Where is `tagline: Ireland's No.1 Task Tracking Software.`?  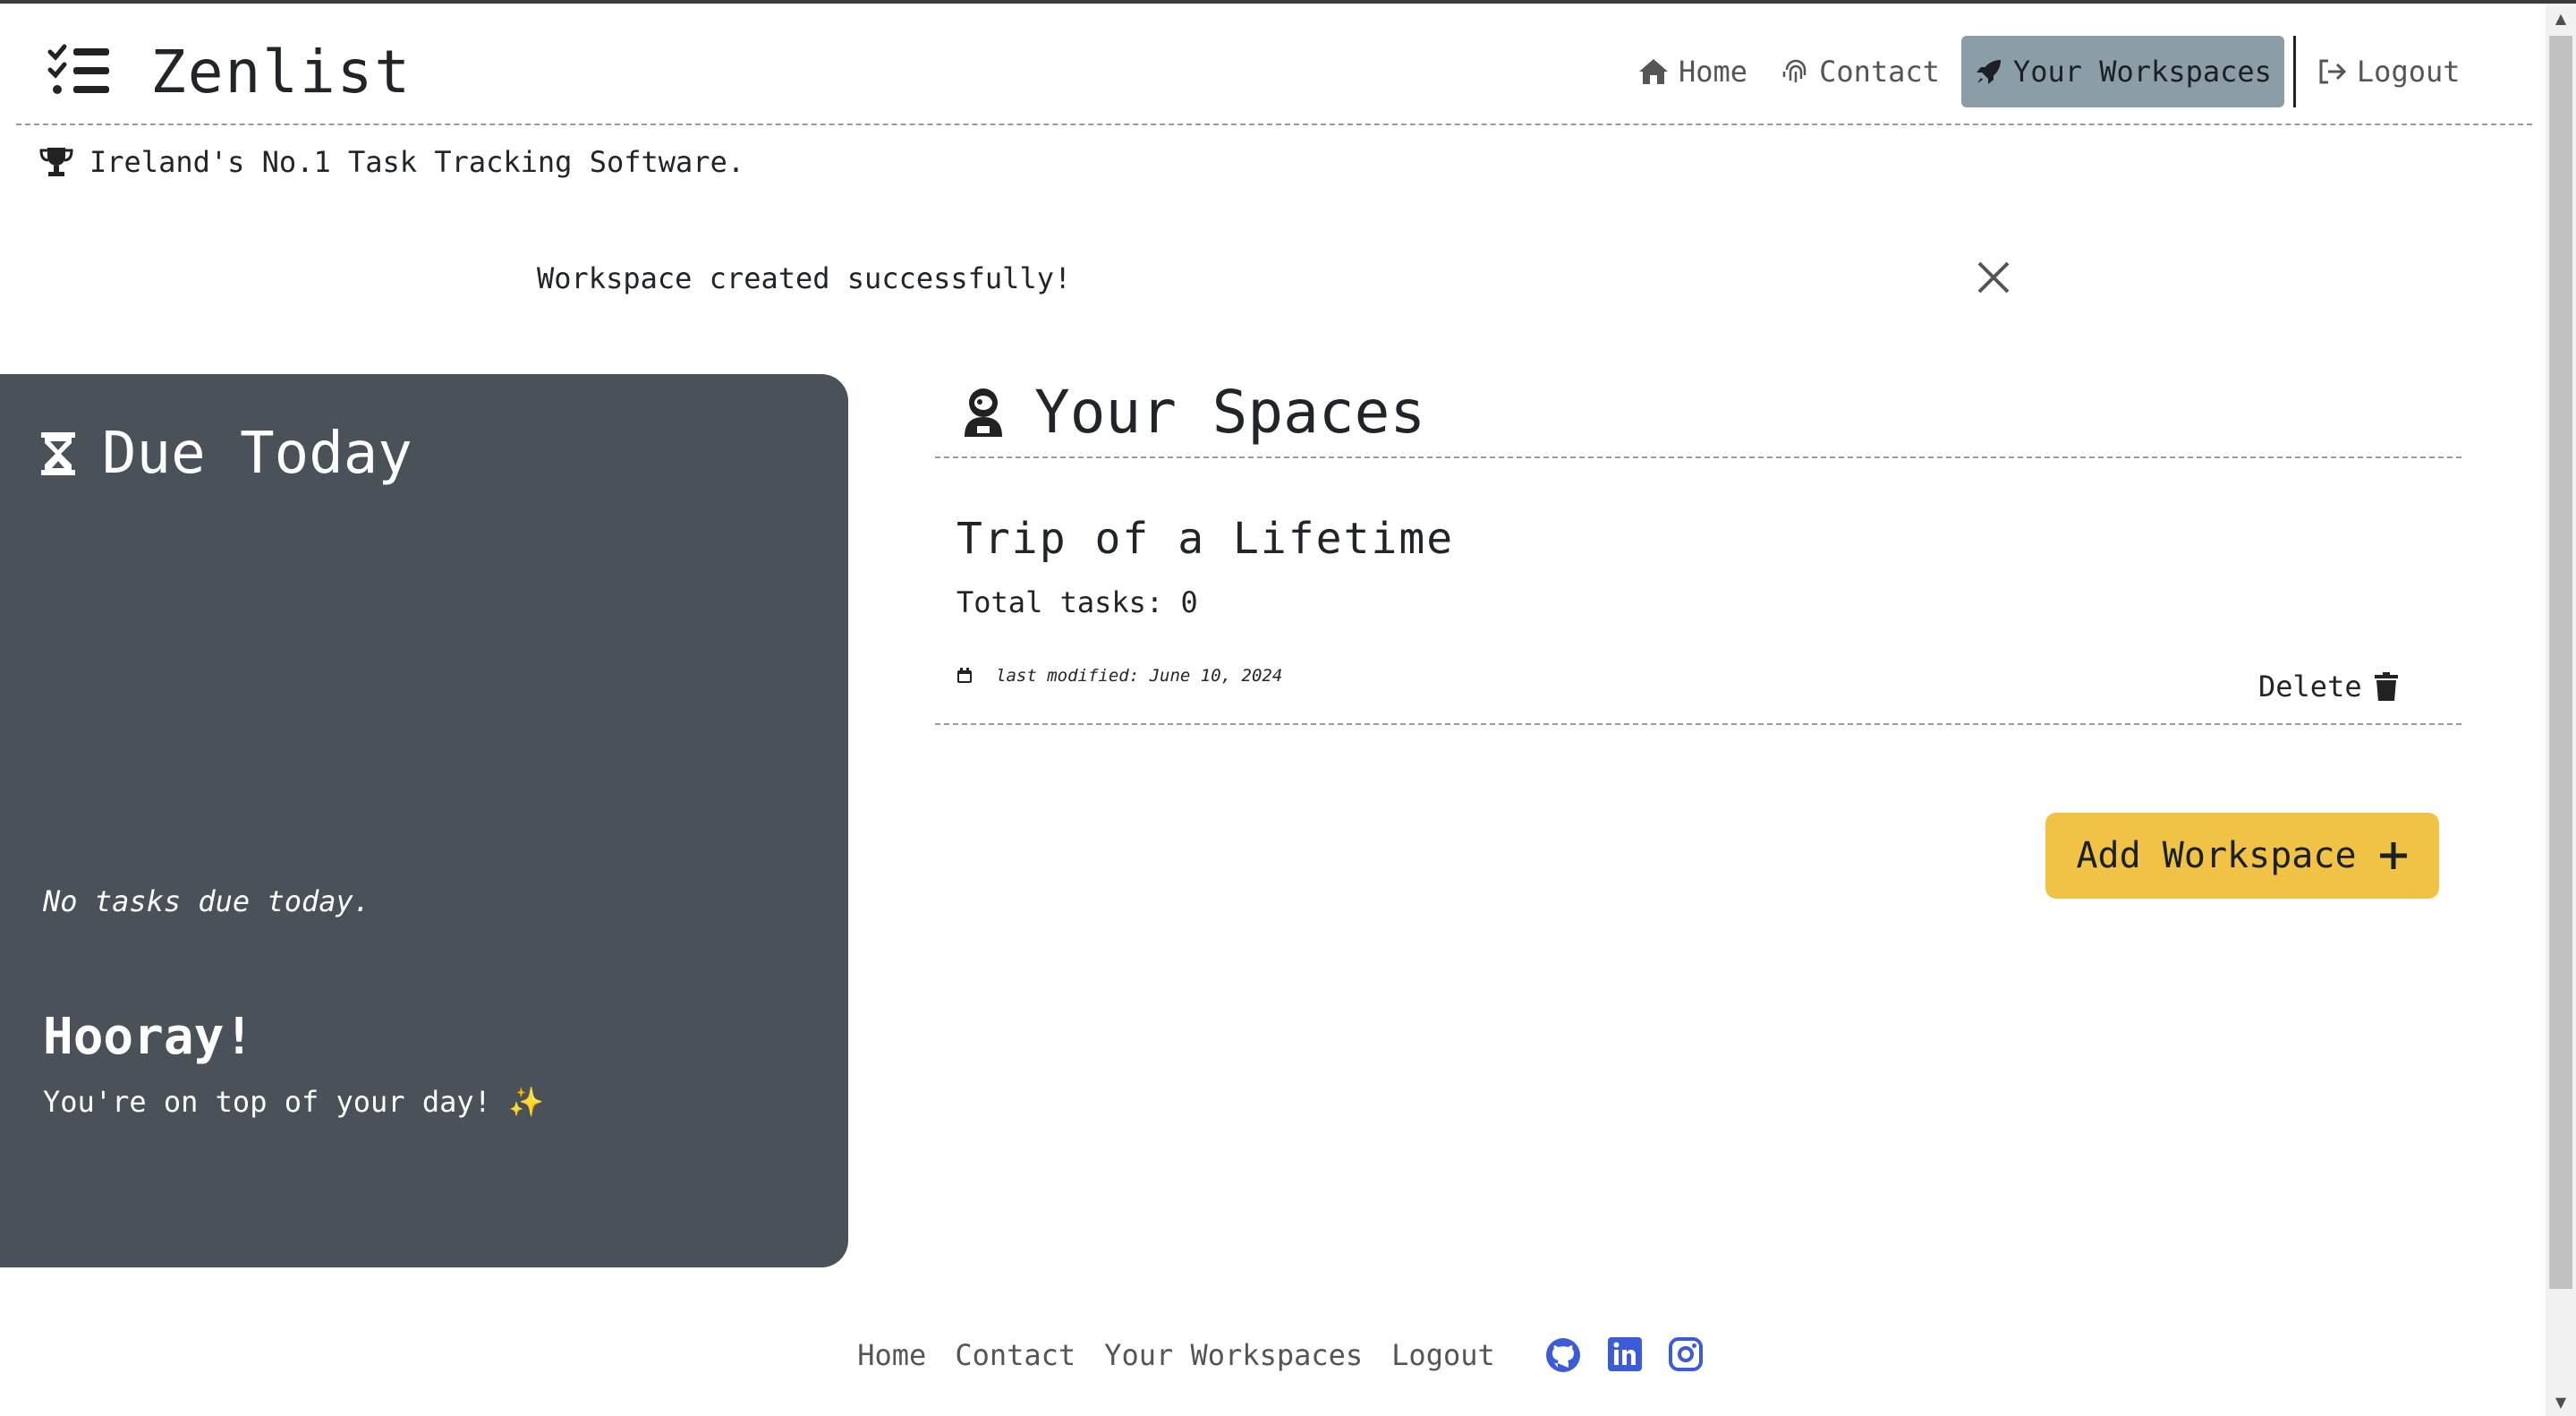 tagline: Ireland's No.1 Task Tracking Software. is located at coordinates (391, 162).